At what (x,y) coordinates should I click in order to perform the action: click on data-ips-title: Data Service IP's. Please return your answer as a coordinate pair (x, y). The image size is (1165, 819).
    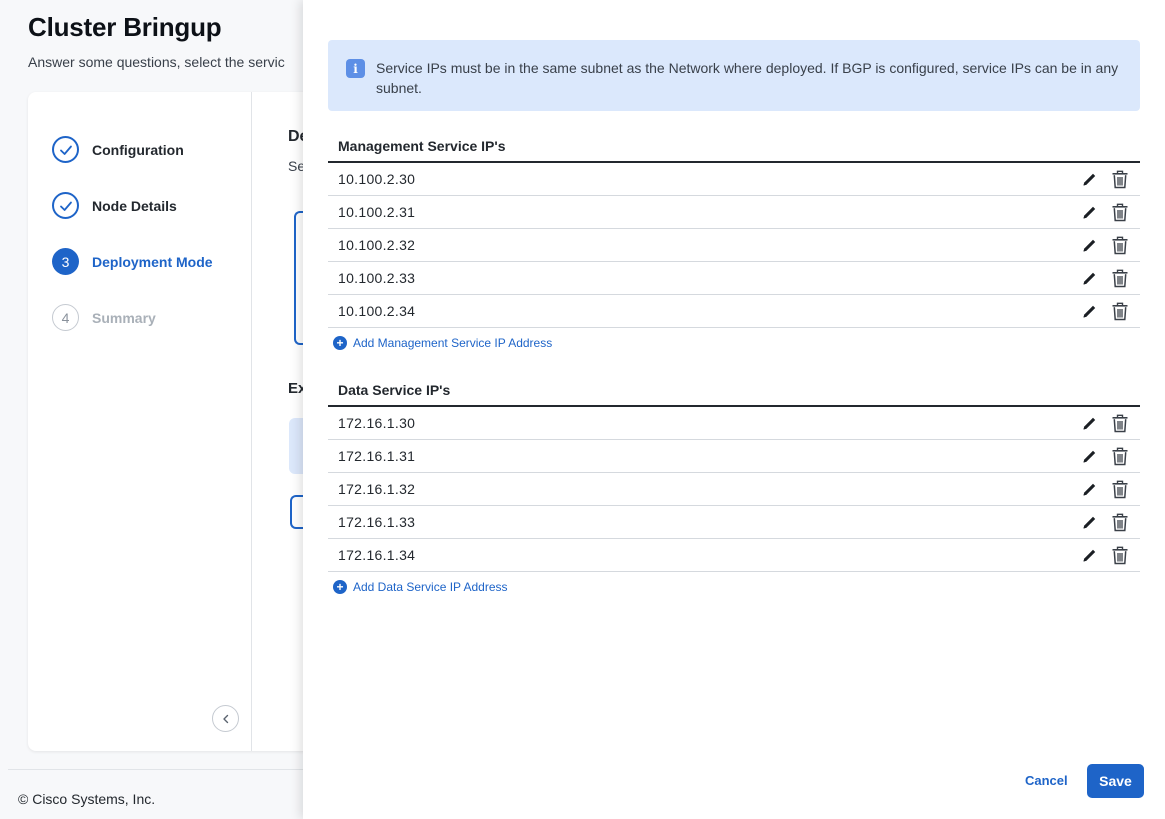
    Looking at the image, I should click on (734, 390).